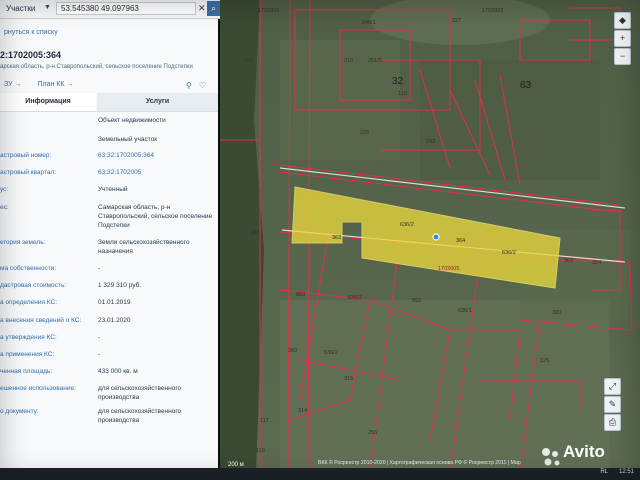 The image size is (640, 480). Describe the element at coordinates (622, 38) in the screenshot. I see `zoom-in-button: +` at that location.